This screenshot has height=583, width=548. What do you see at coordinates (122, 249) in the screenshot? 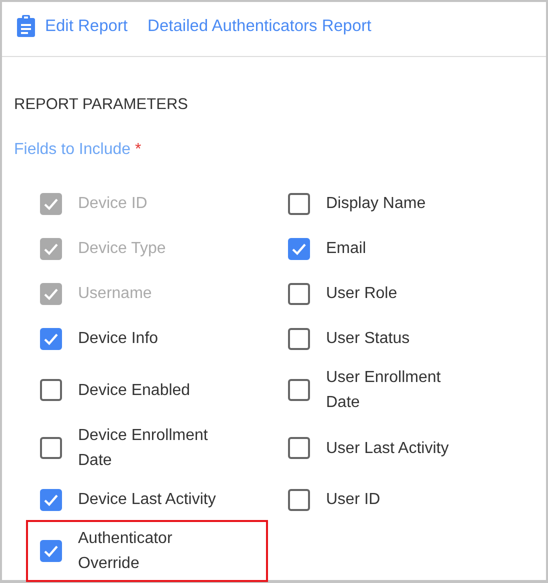
I see `field-label: Device Type` at bounding box center [122, 249].